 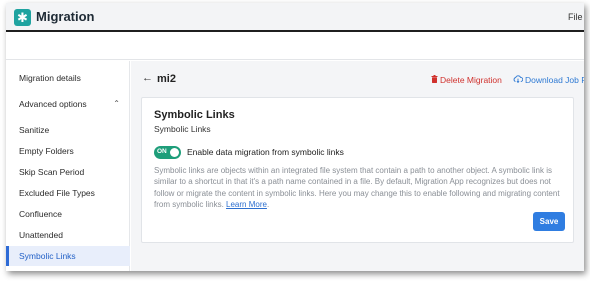 I want to click on save-button: Save, so click(x=549, y=221).